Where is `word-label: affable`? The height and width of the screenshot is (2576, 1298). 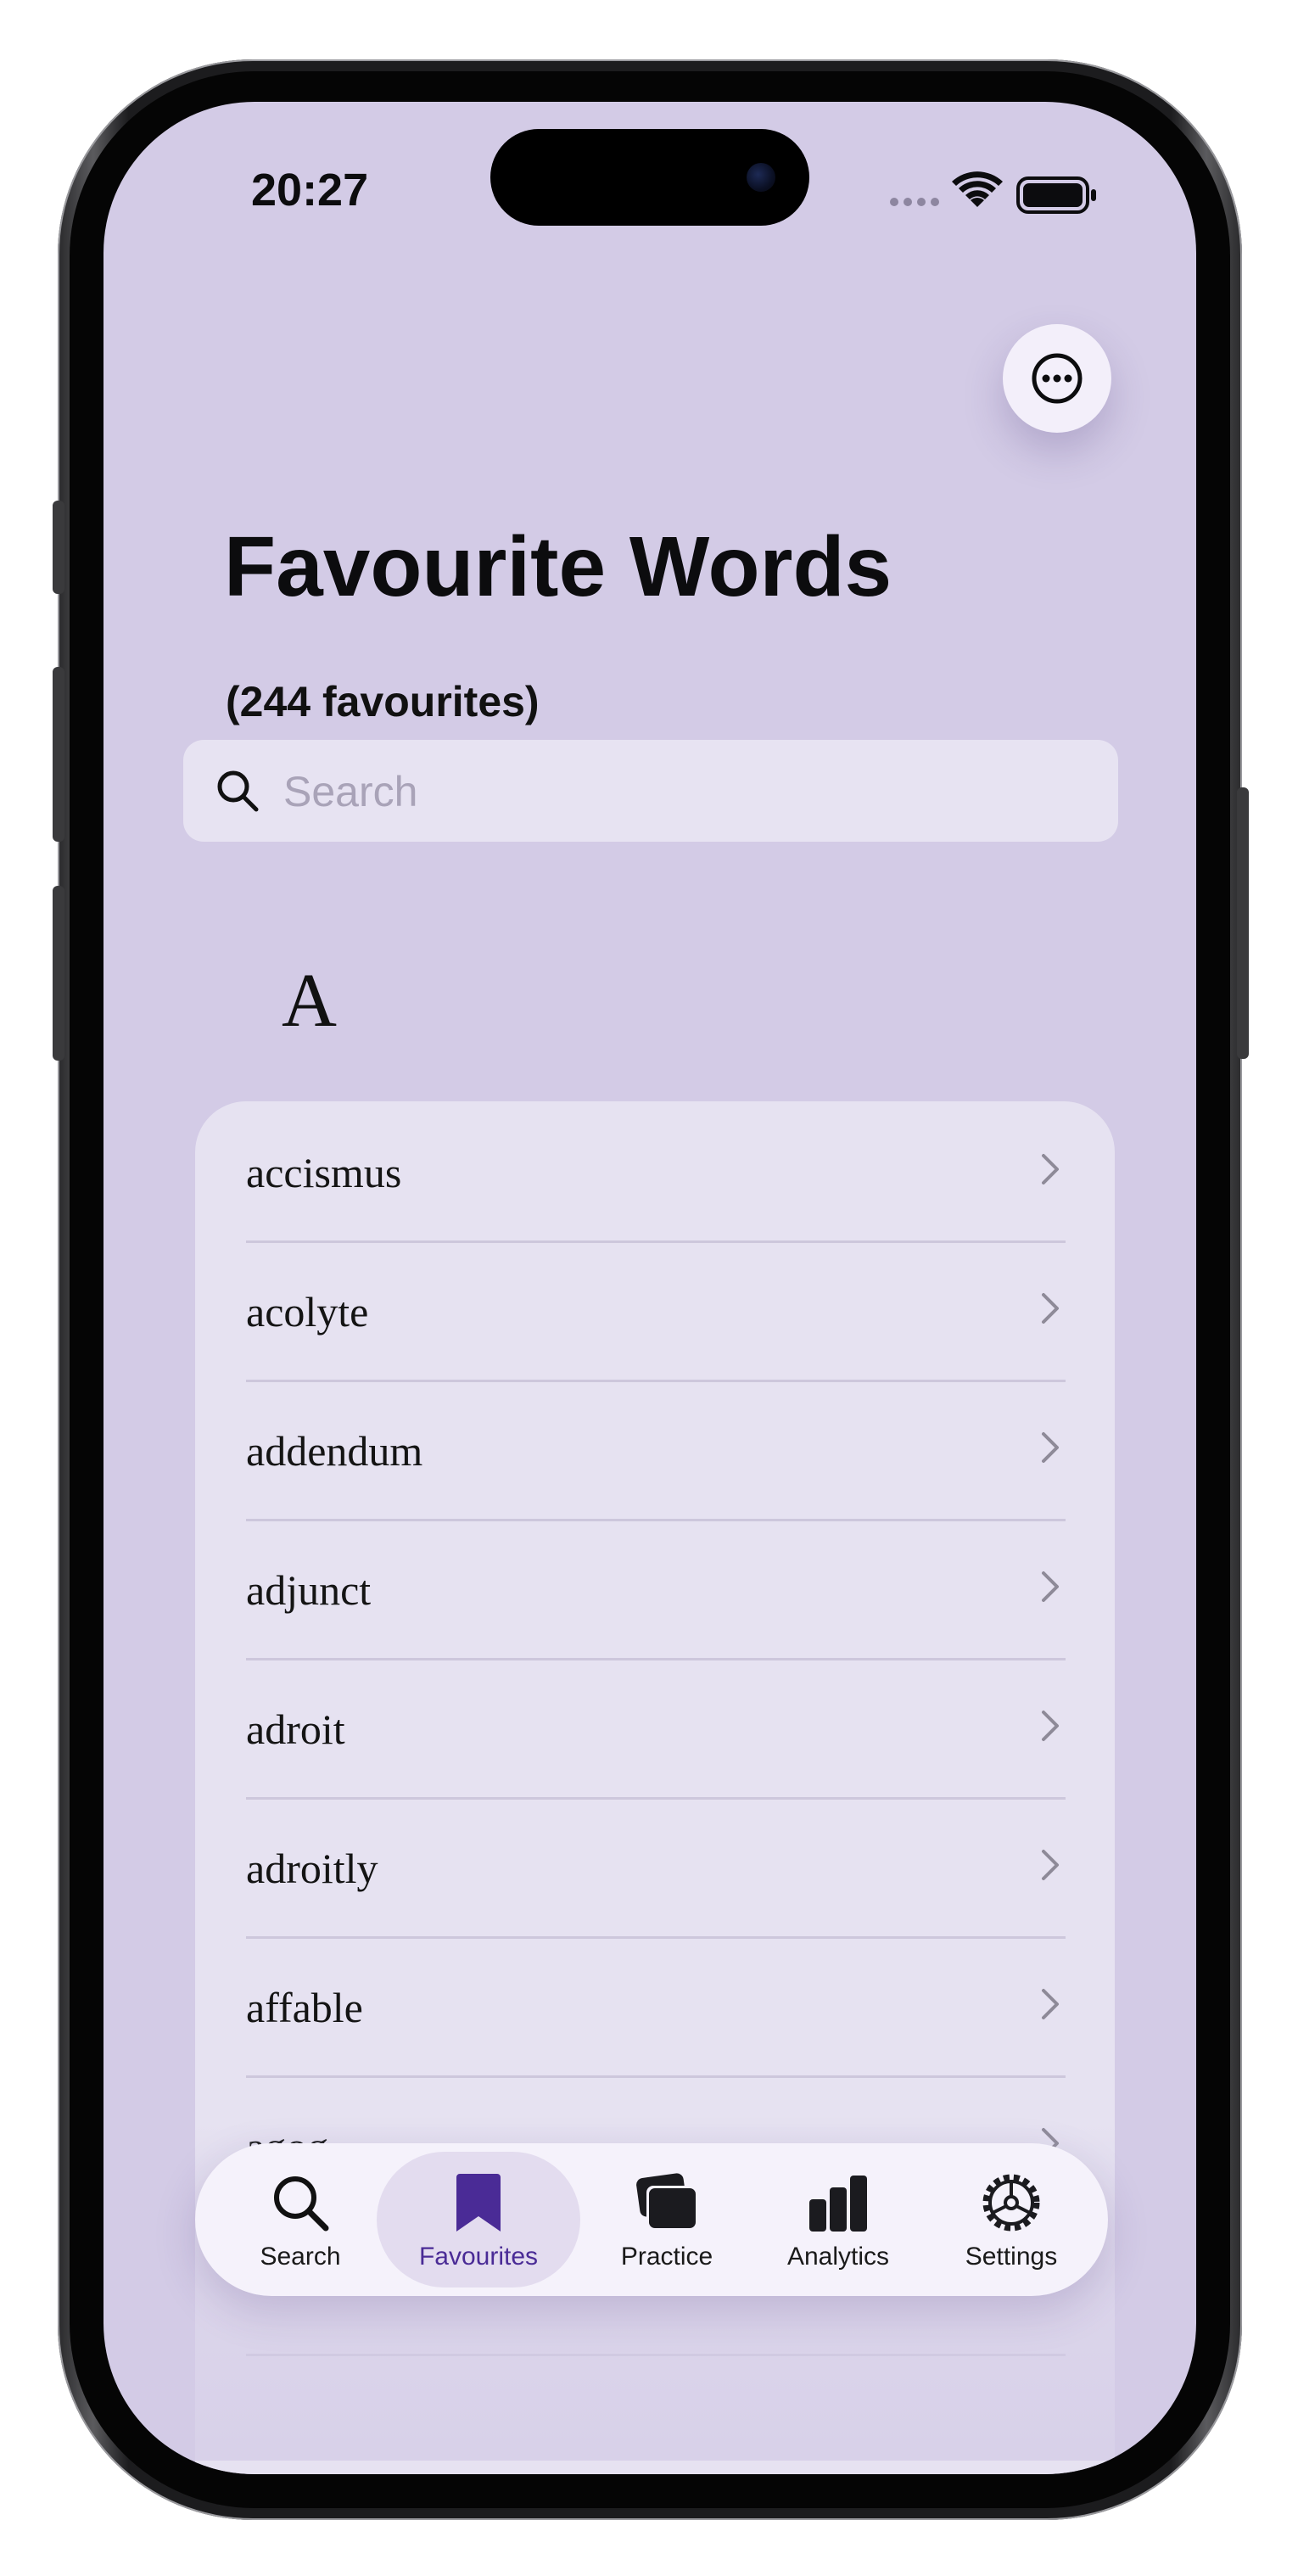
word-label: affable is located at coordinates (304, 2008).